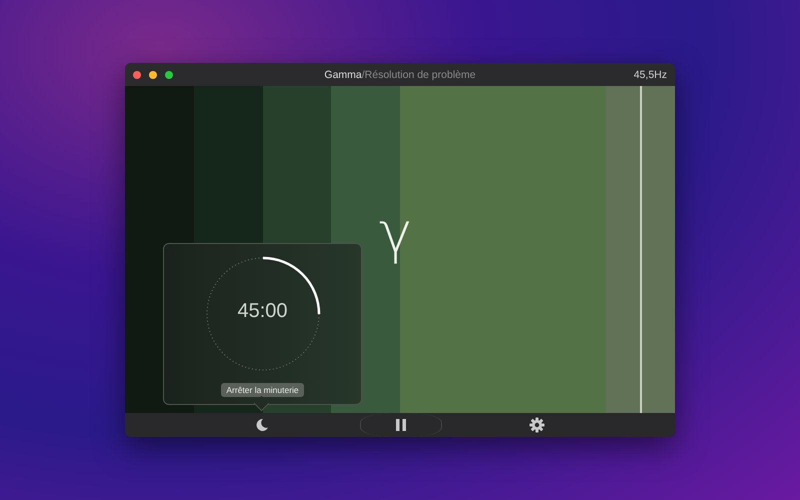  I want to click on stop-timer-button: Arrêter la minuterie, so click(262, 390).